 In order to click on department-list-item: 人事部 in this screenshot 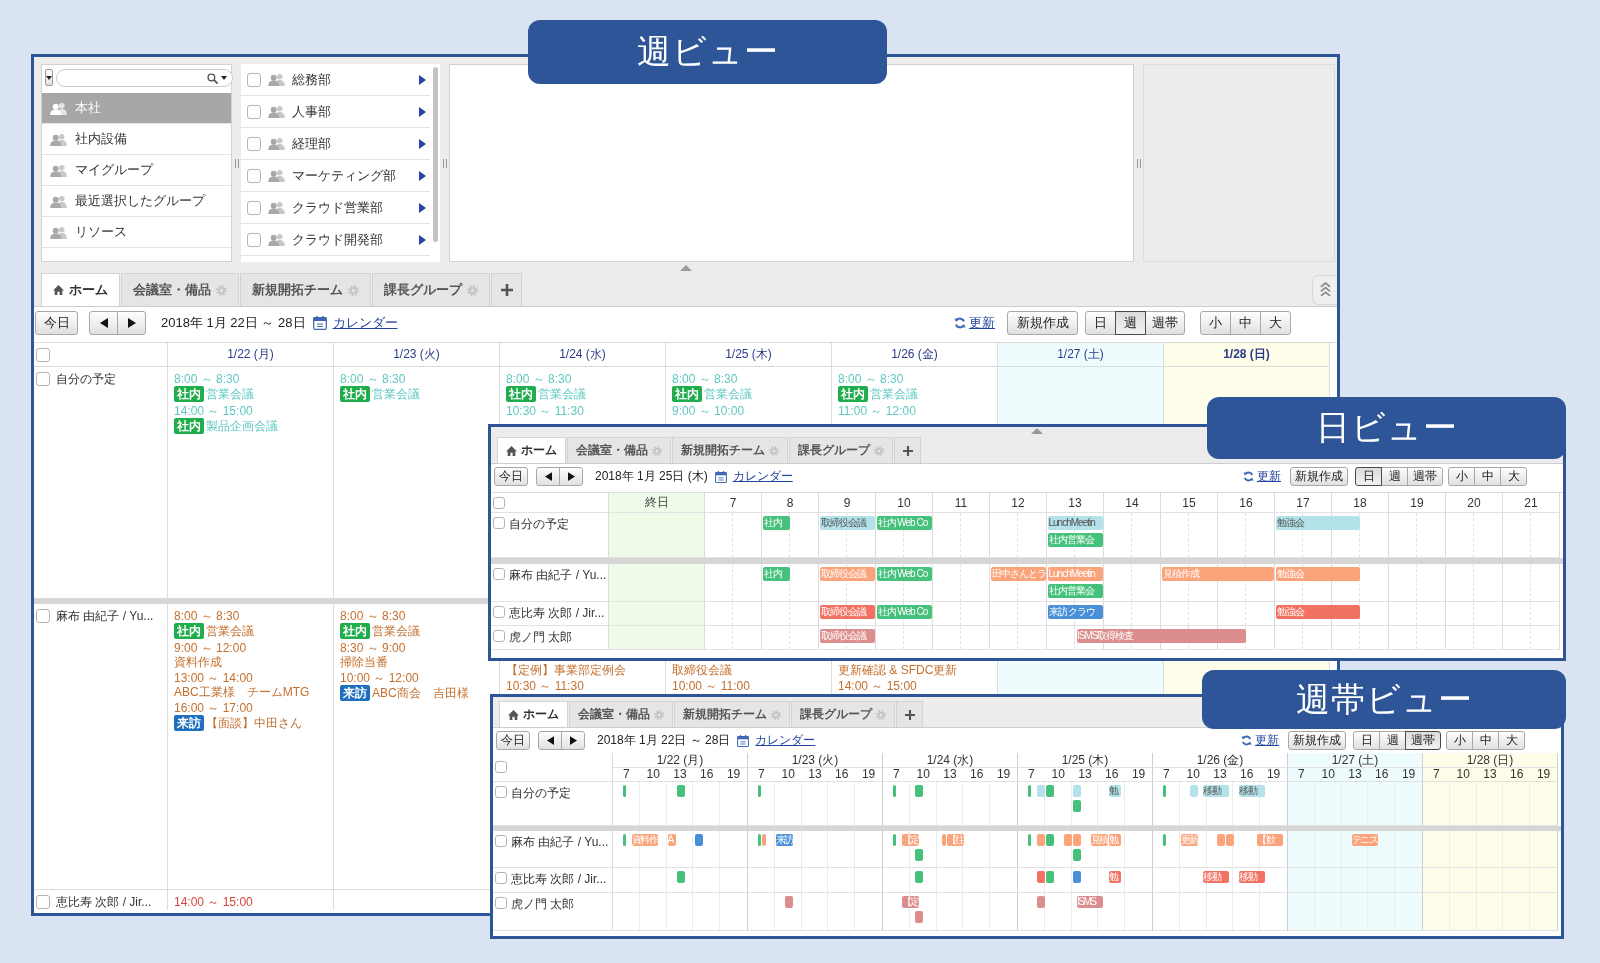, I will do `click(335, 112)`.